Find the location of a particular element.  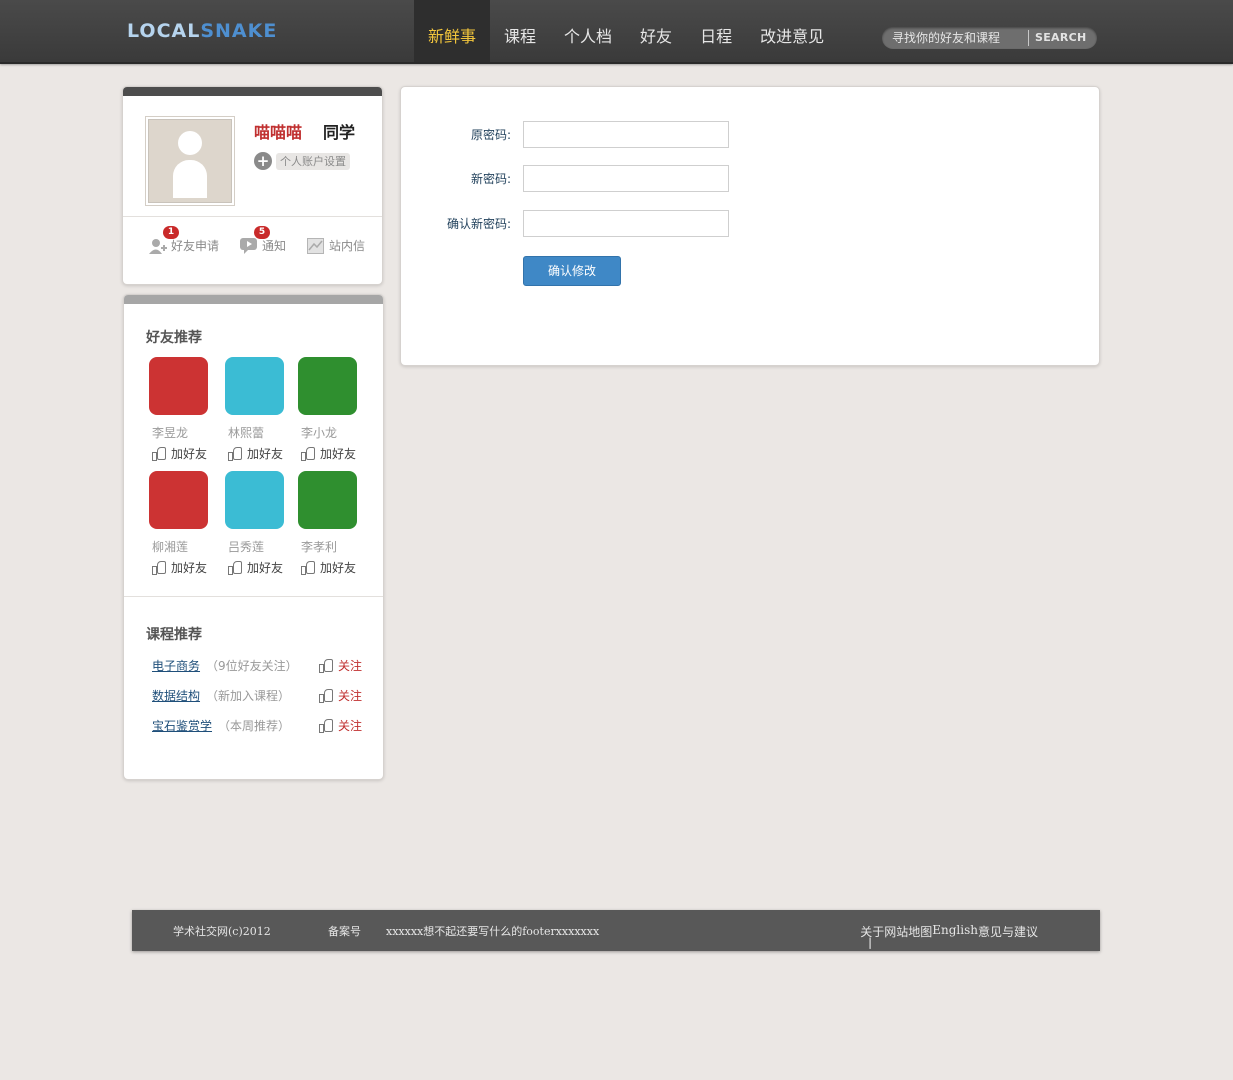

friend-name: 李小龙 is located at coordinates (319, 433).